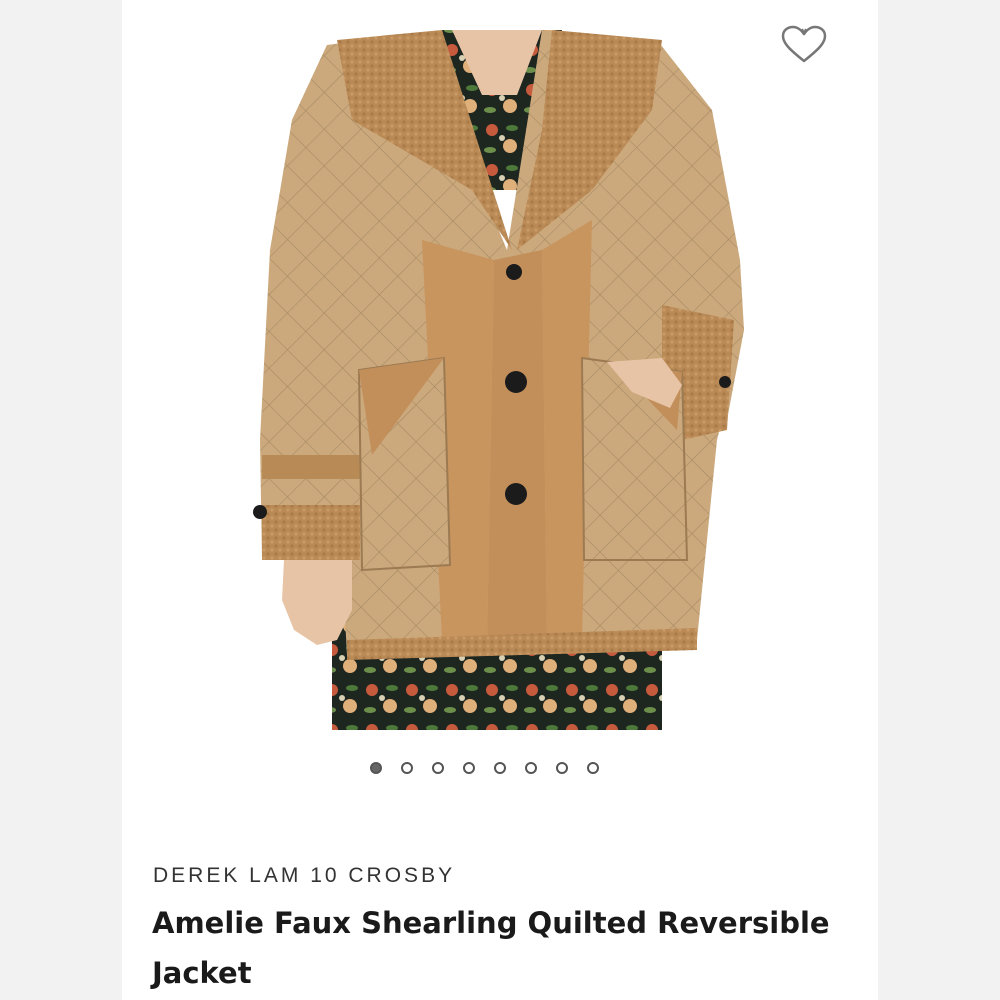 This screenshot has width=1000, height=1000. What do you see at coordinates (61, 500) in the screenshot?
I see `left-margin` at bounding box center [61, 500].